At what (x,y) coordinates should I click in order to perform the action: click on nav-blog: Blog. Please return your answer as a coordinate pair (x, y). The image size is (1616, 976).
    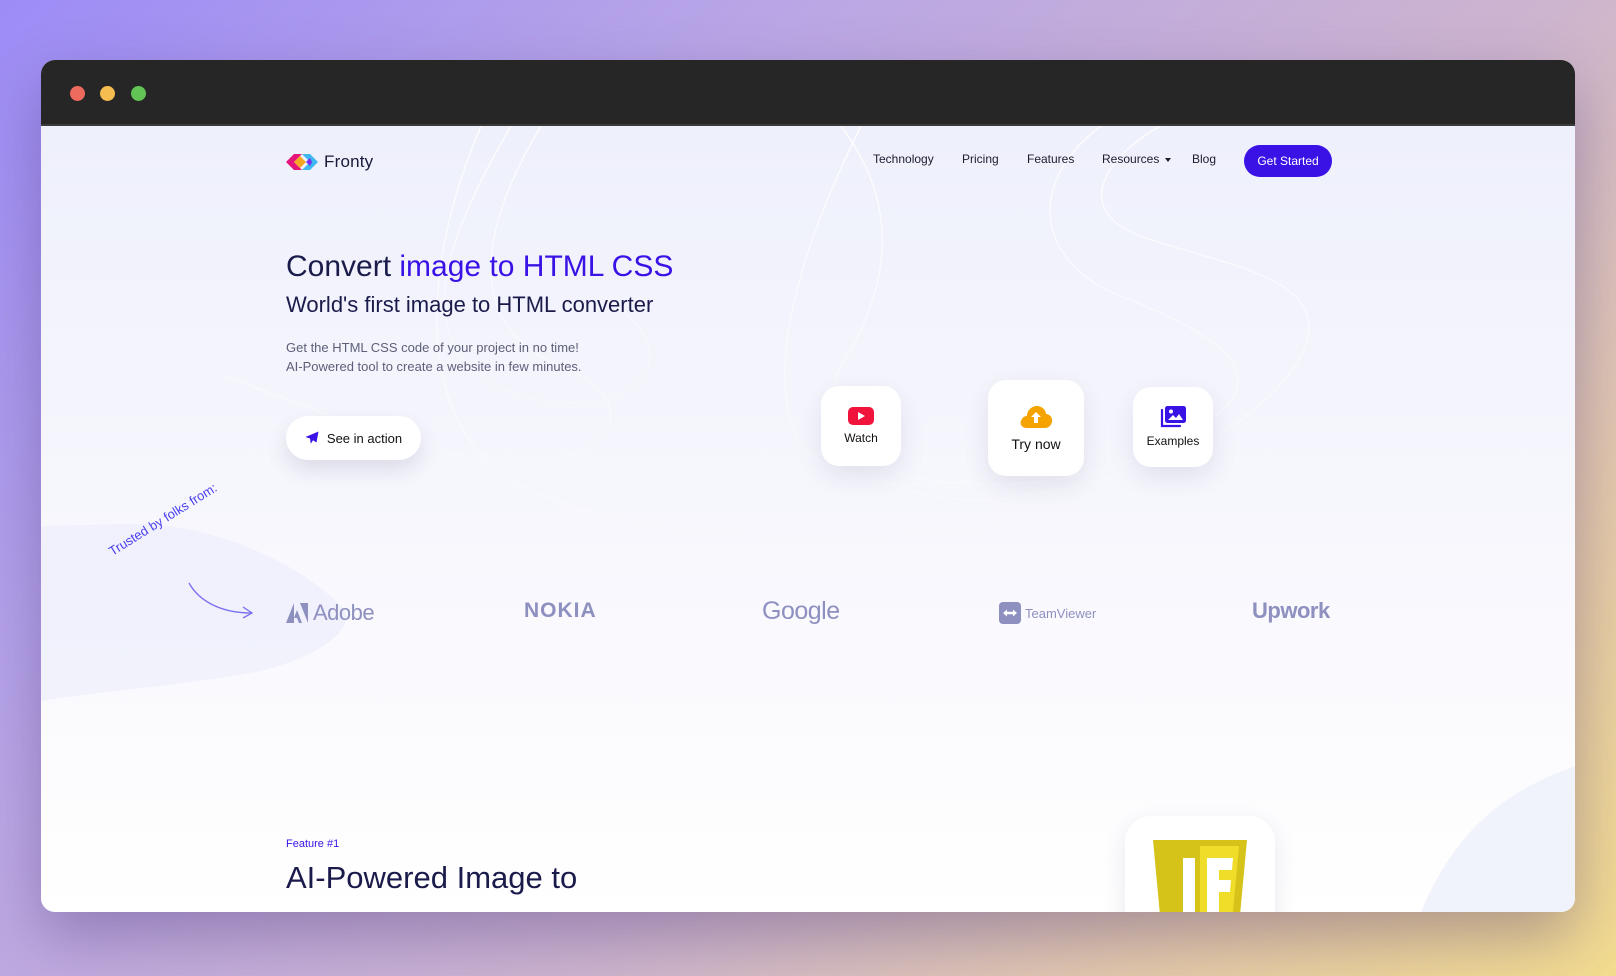
    Looking at the image, I should click on (1204, 159).